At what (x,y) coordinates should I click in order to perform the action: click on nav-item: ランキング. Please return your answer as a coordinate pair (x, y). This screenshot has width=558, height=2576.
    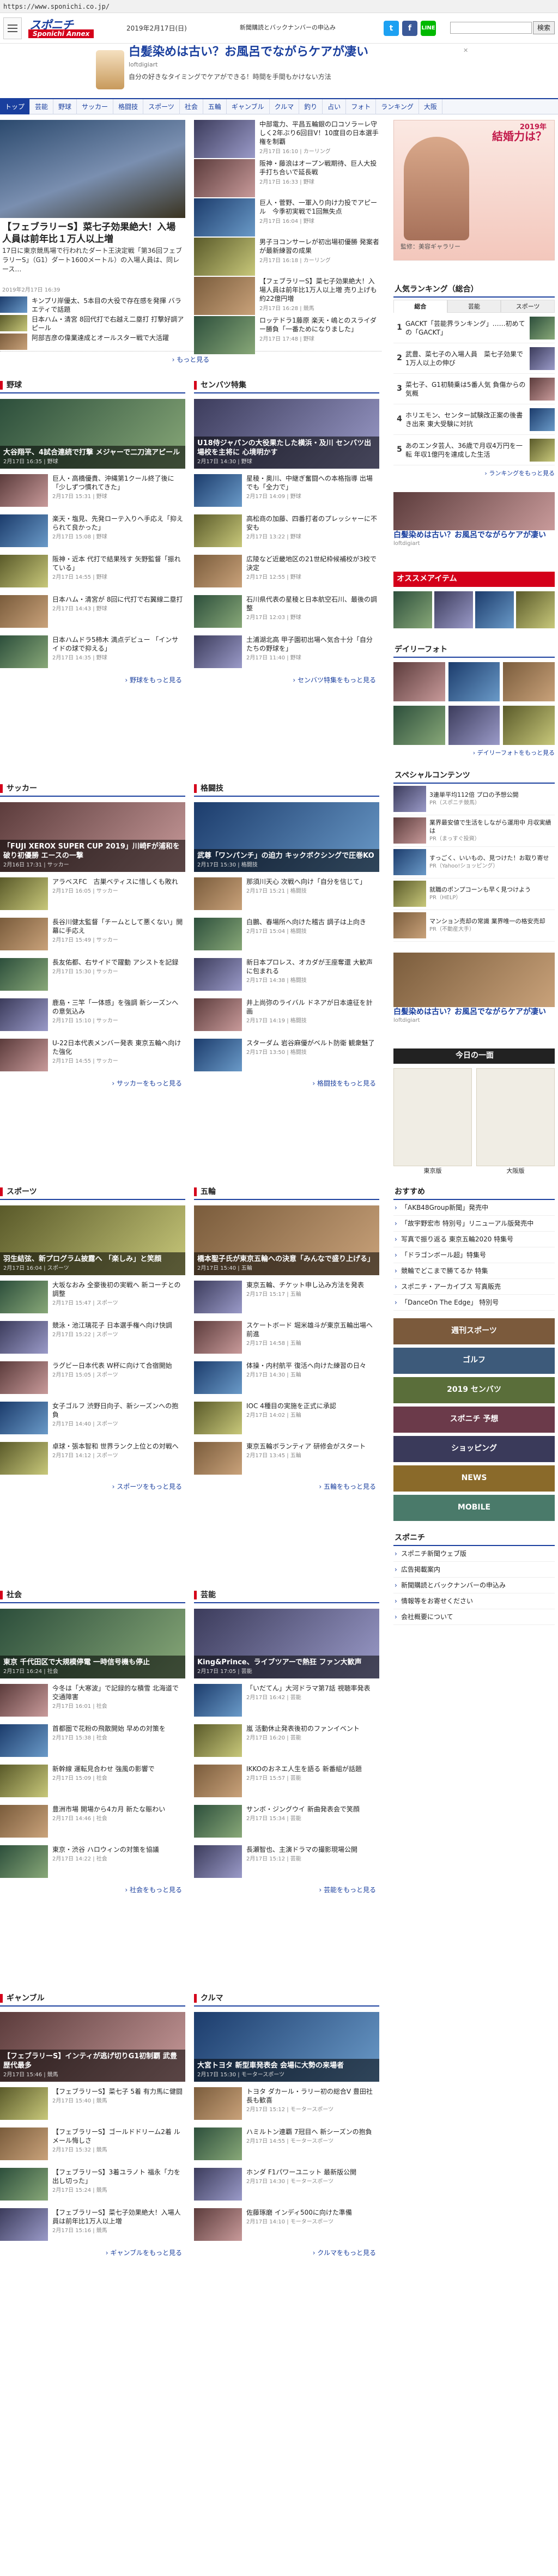
    Looking at the image, I should click on (397, 107).